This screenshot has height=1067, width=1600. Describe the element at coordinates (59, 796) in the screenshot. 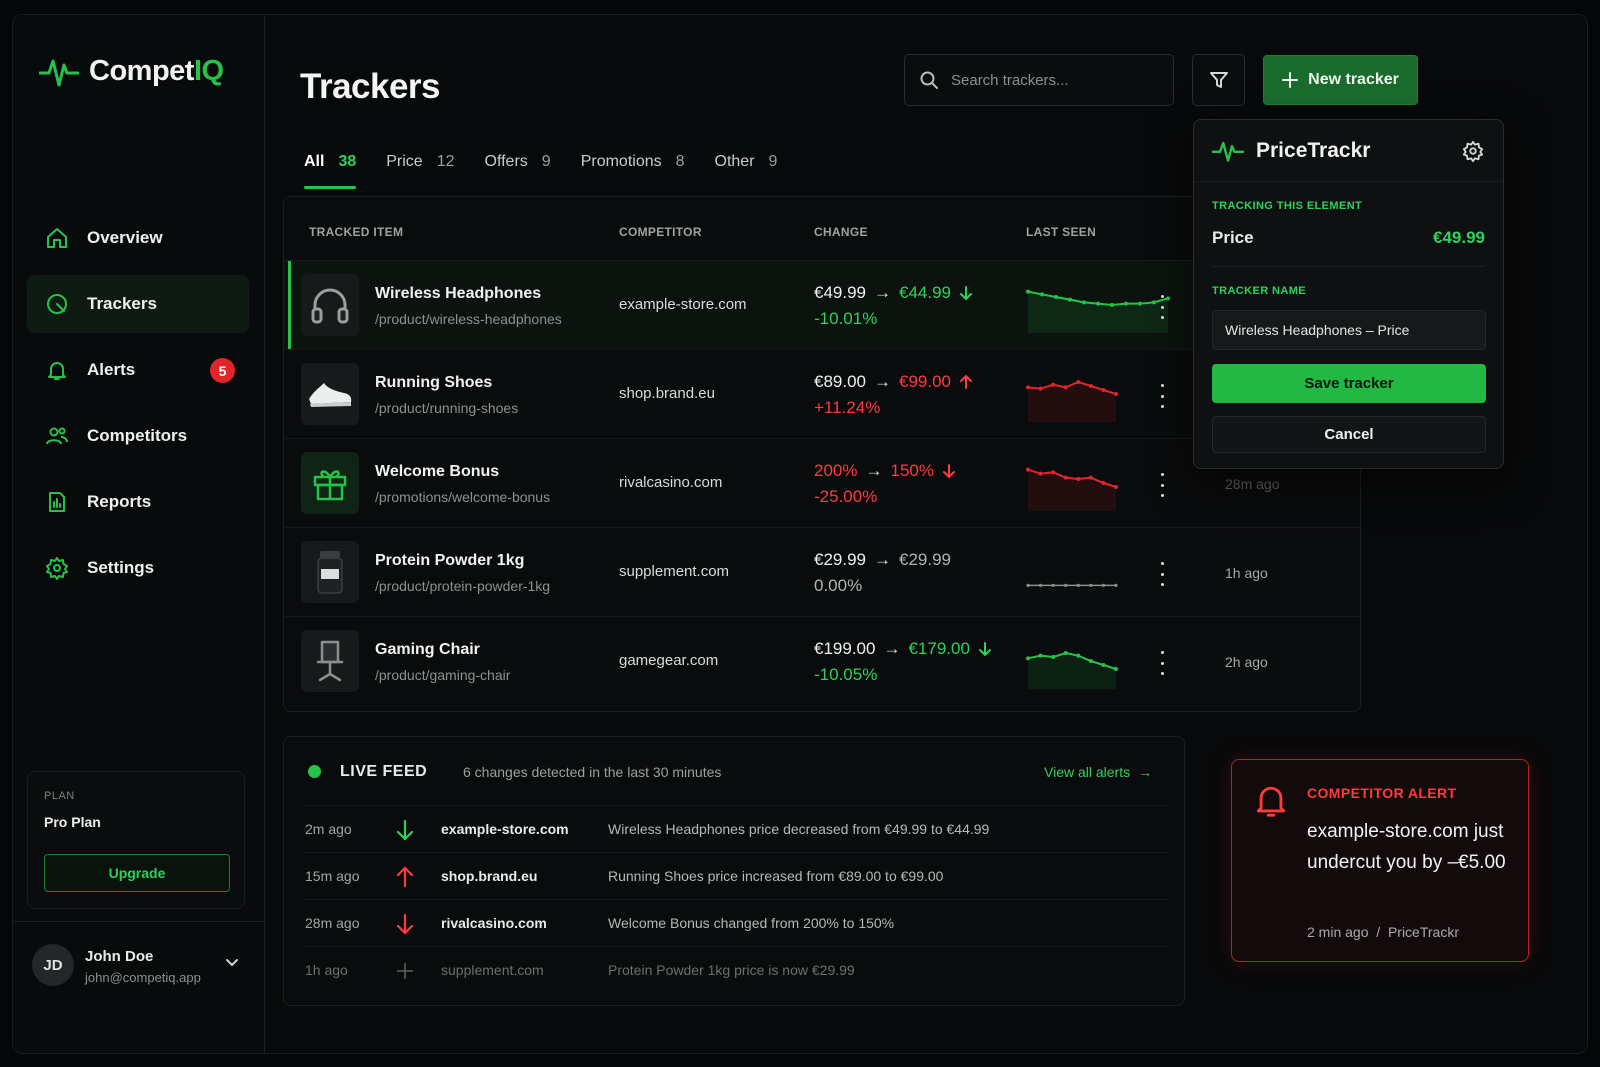

I see `plan-label: PLAN` at that location.